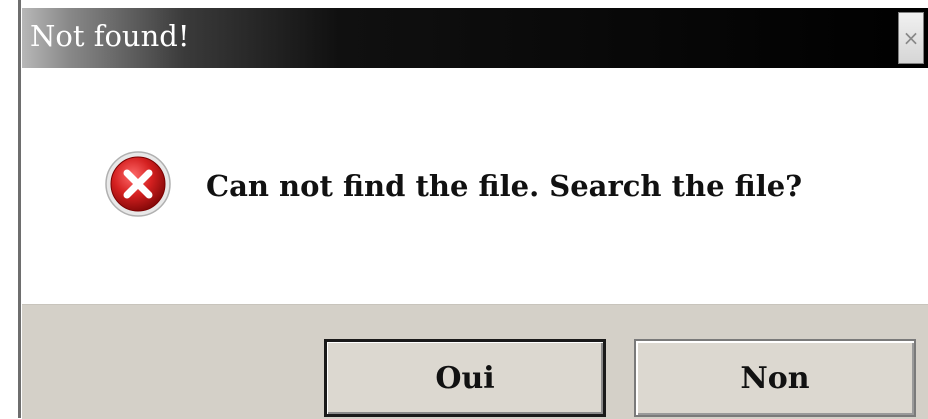 Image resolution: width=928 pixels, height=419 pixels. Describe the element at coordinates (138, 184) in the screenshot. I see `error-icon` at that location.